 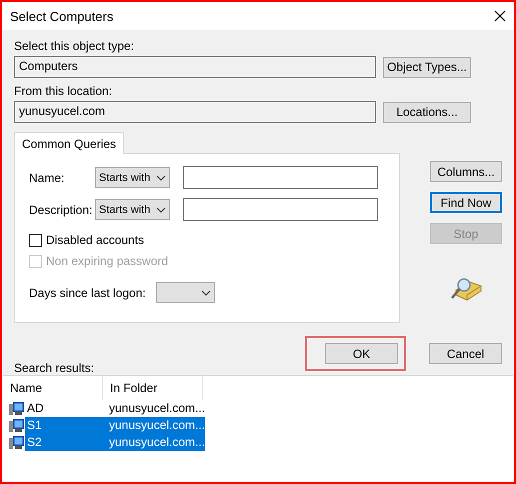 What do you see at coordinates (75, 46) in the screenshot?
I see `field-label: Select this object type:` at bounding box center [75, 46].